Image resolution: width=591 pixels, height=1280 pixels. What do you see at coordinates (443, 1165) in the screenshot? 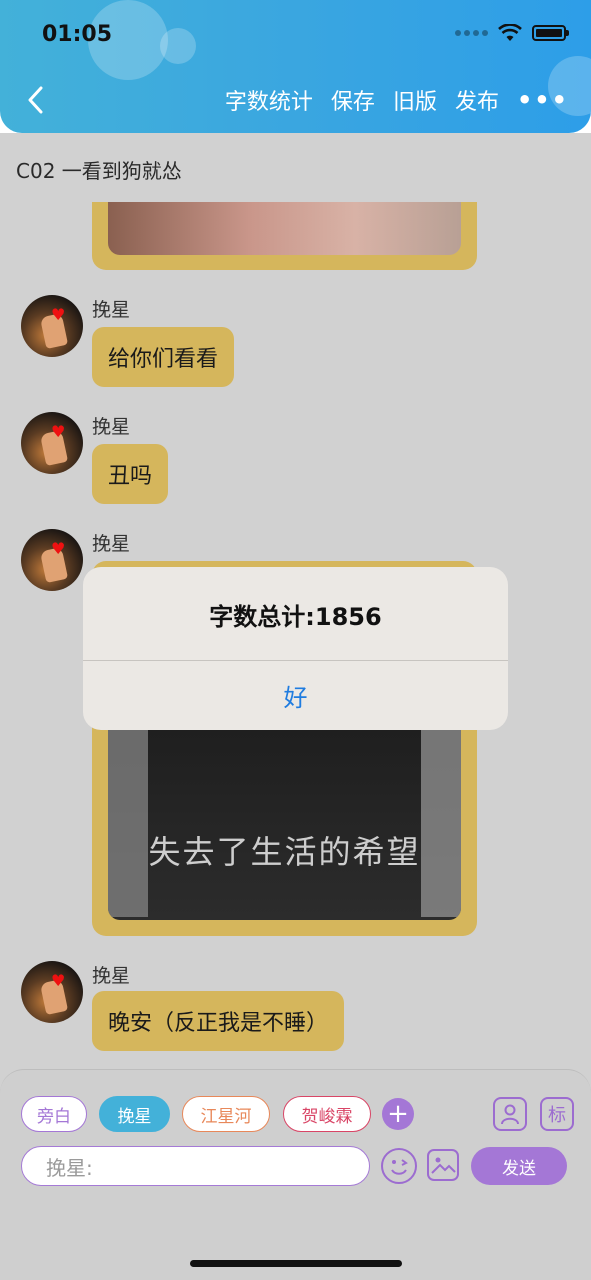
I see `image-icon` at bounding box center [443, 1165].